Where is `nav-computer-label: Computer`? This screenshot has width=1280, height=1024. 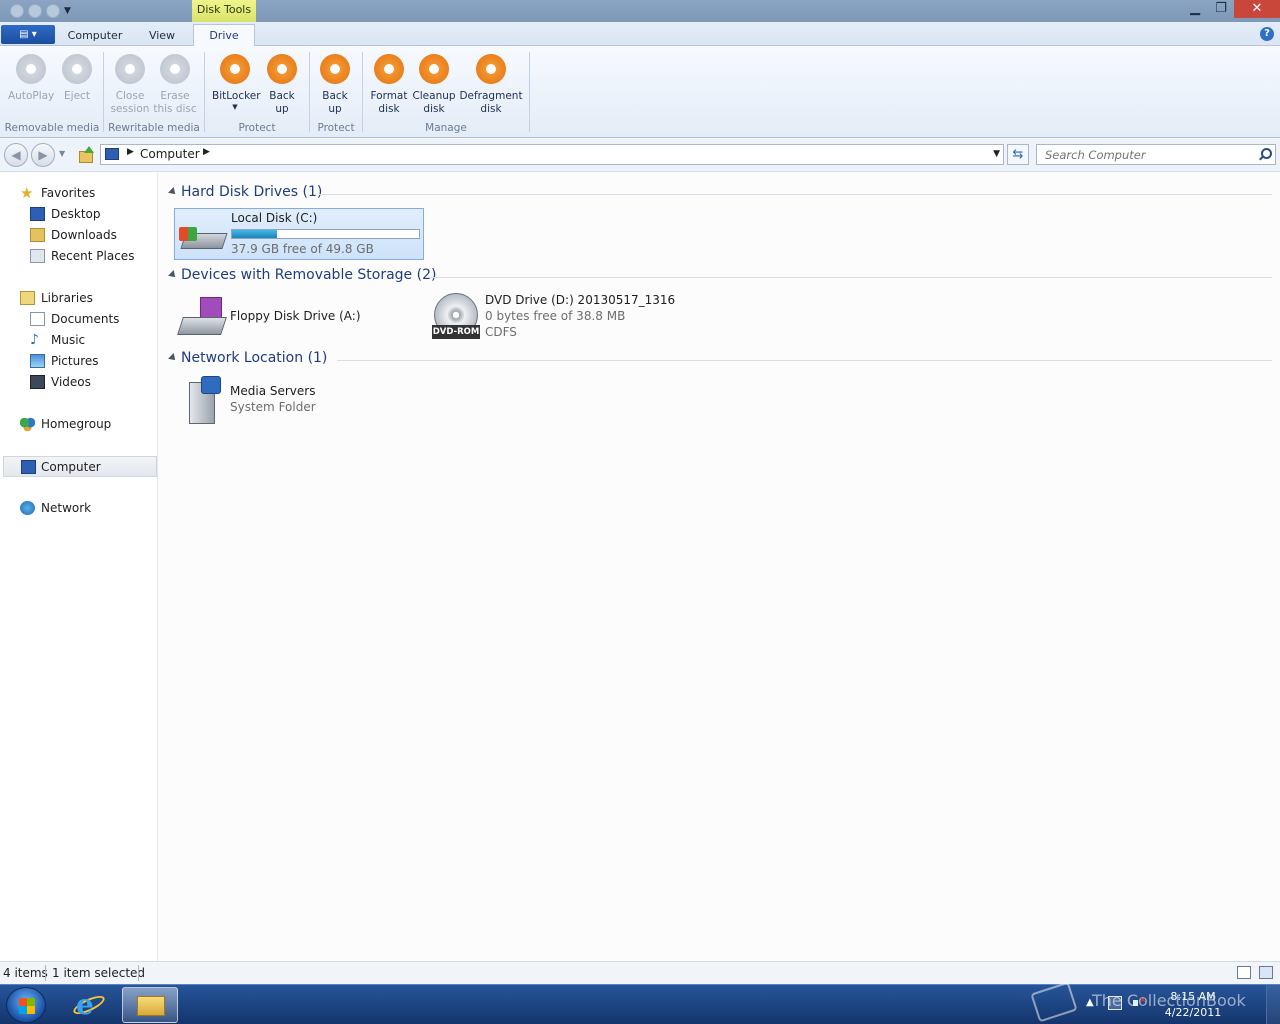
nav-computer-label: Computer is located at coordinates (71, 467).